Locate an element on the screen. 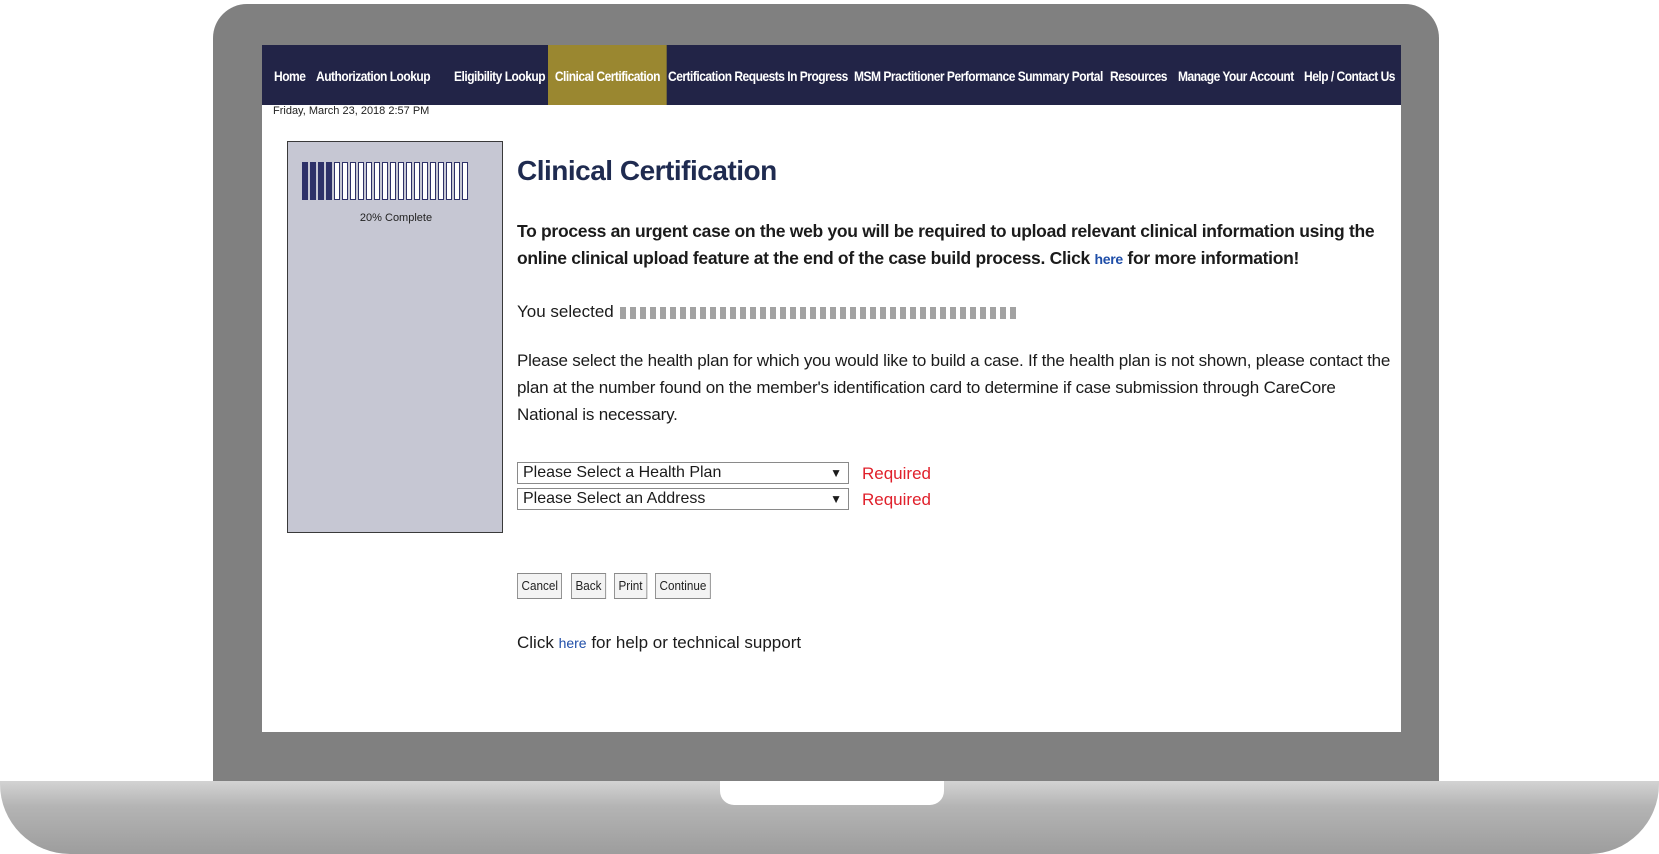 This screenshot has height=854, width=1659. selected-provider-line: You selected is located at coordinates (768, 312).